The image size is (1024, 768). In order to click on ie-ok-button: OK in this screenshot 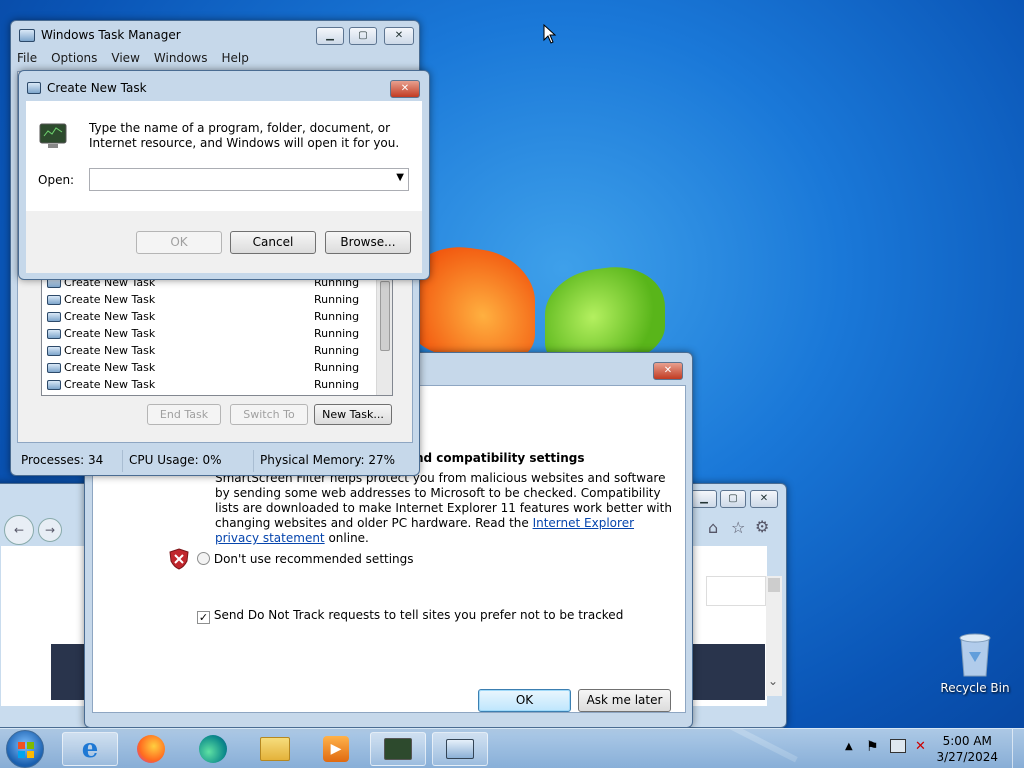, I will do `click(524, 700)`.